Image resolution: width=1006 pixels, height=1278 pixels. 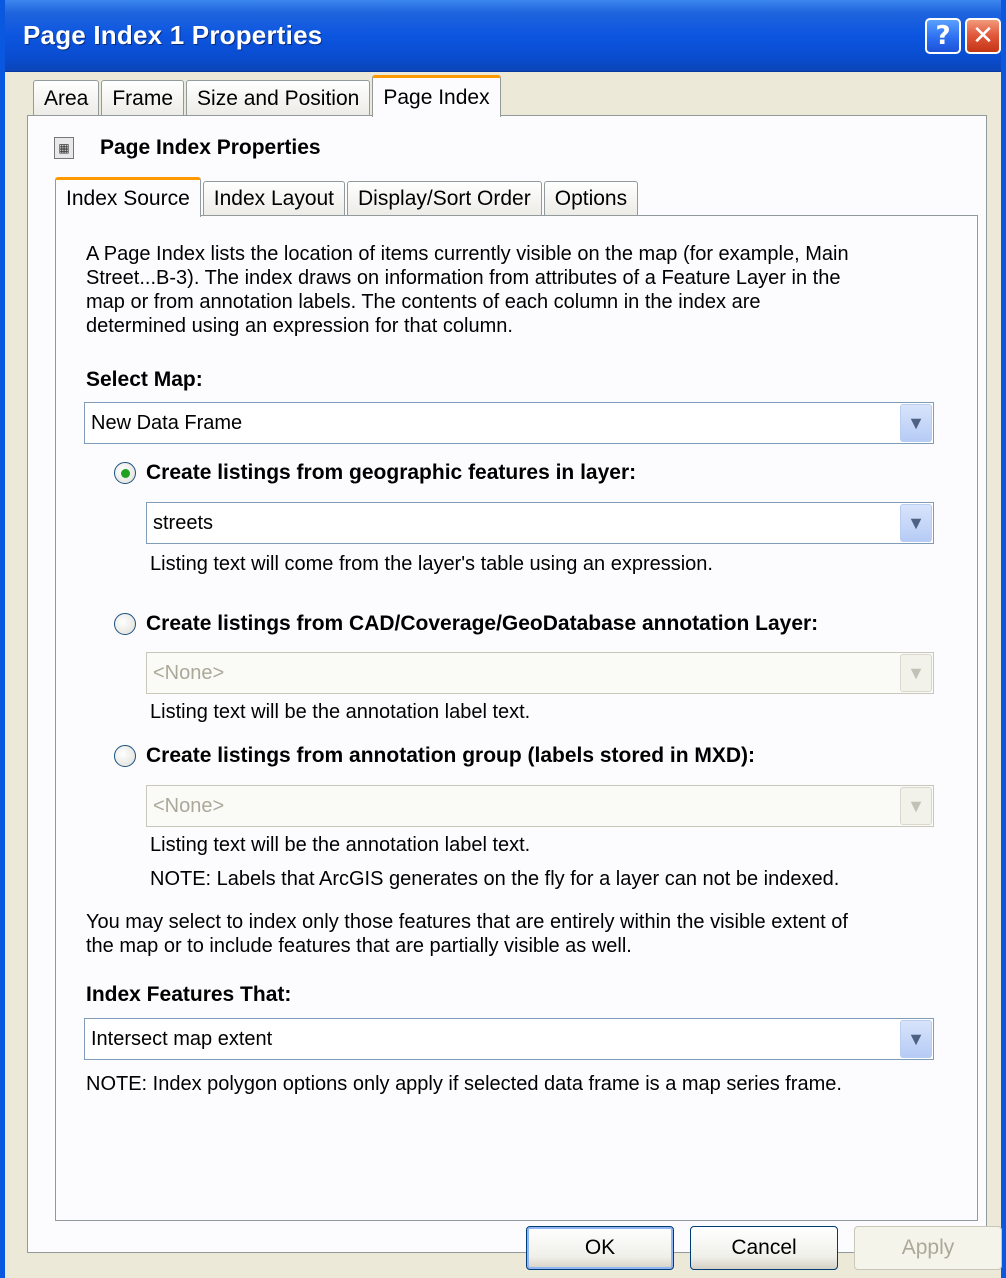 What do you see at coordinates (182, 1038) in the screenshot?
I see `index-features-value: Intersect map extent` at bounding box center [182, 1038].